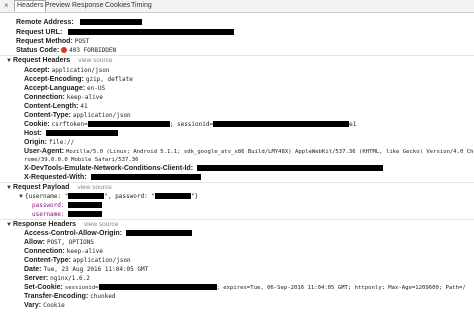 The height and width of the screenshot is (312, 474). I want to click on response-headers-section: ▼Response Headers view source, so click(62, 225).